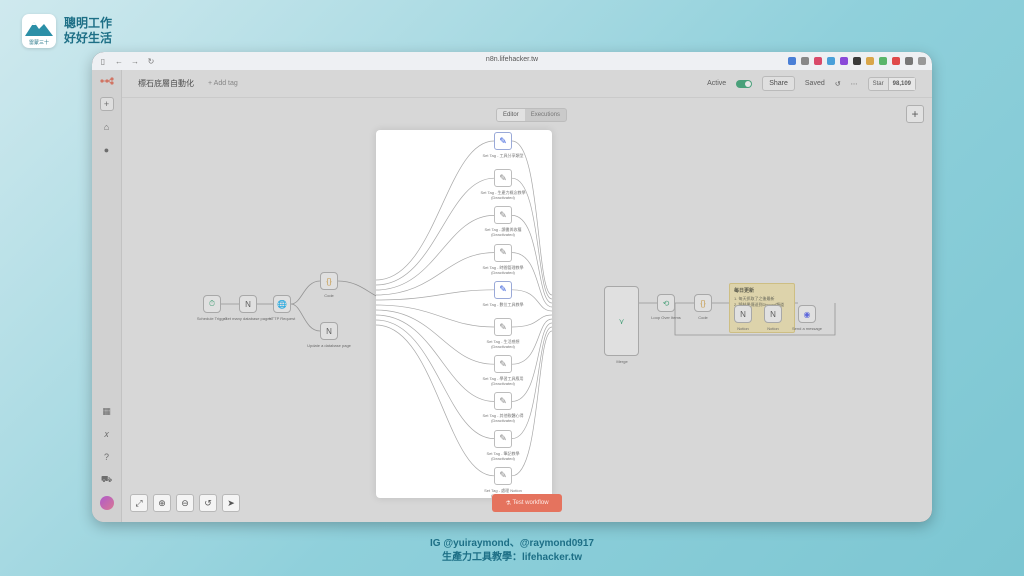 The width and height of the screenshot is (1024, 576). I want to click on forward-icon: →, so click(135, 61).